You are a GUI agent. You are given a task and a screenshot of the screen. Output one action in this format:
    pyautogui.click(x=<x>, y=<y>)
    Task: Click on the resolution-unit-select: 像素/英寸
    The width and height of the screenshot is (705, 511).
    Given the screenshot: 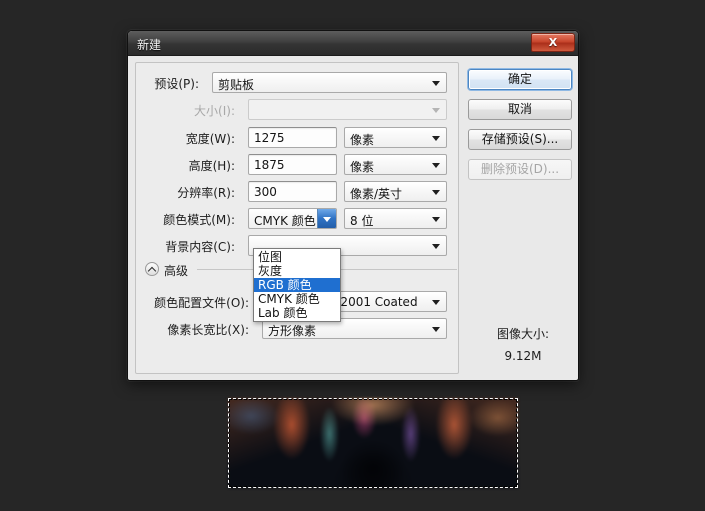 What is the action you would take?
    pyautogui.click(x=395, y=191)
    